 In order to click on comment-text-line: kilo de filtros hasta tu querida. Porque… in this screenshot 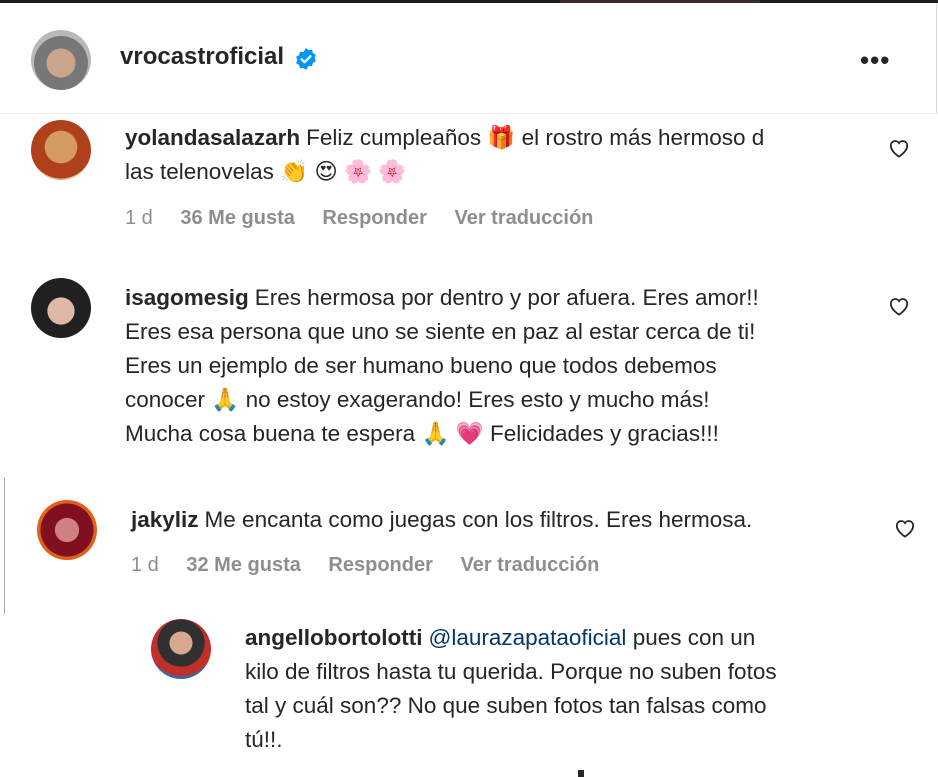, I will do `click(511, 671)`.